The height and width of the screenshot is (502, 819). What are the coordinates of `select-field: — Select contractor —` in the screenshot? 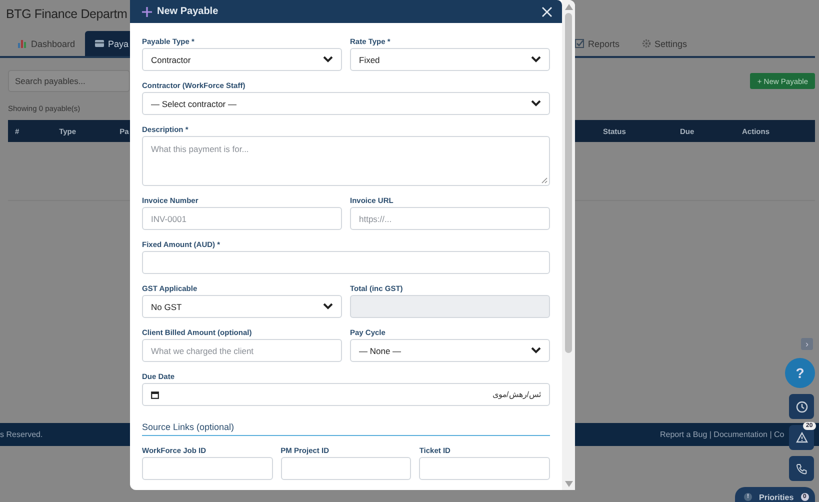 It's located at (346, 103).